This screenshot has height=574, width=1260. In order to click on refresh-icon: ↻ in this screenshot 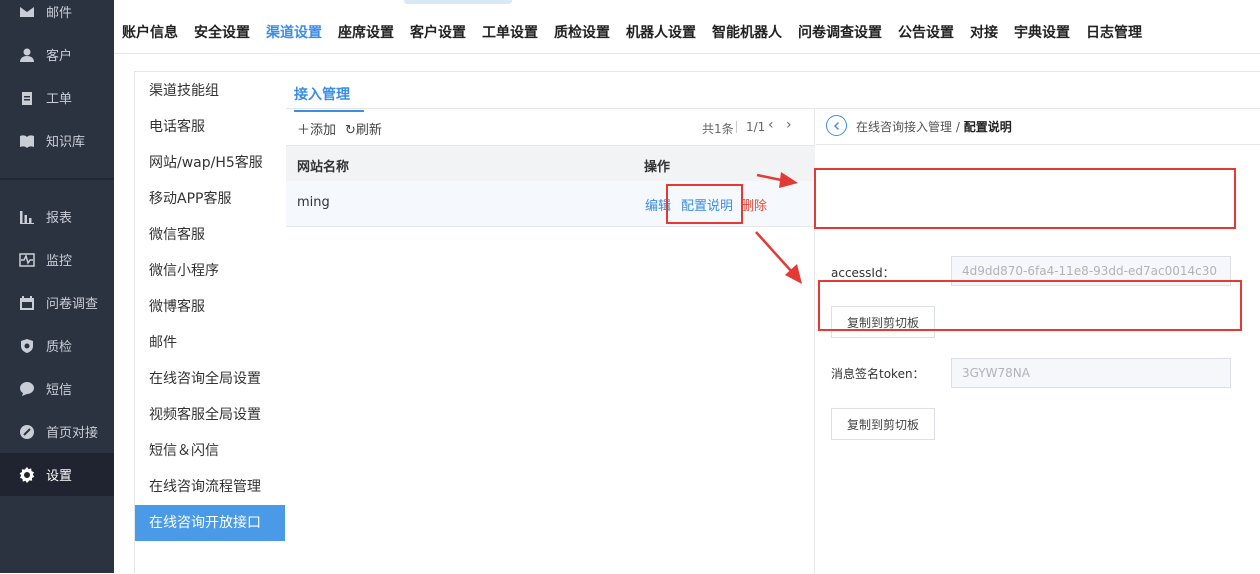, I will do `click(350, 130)`.